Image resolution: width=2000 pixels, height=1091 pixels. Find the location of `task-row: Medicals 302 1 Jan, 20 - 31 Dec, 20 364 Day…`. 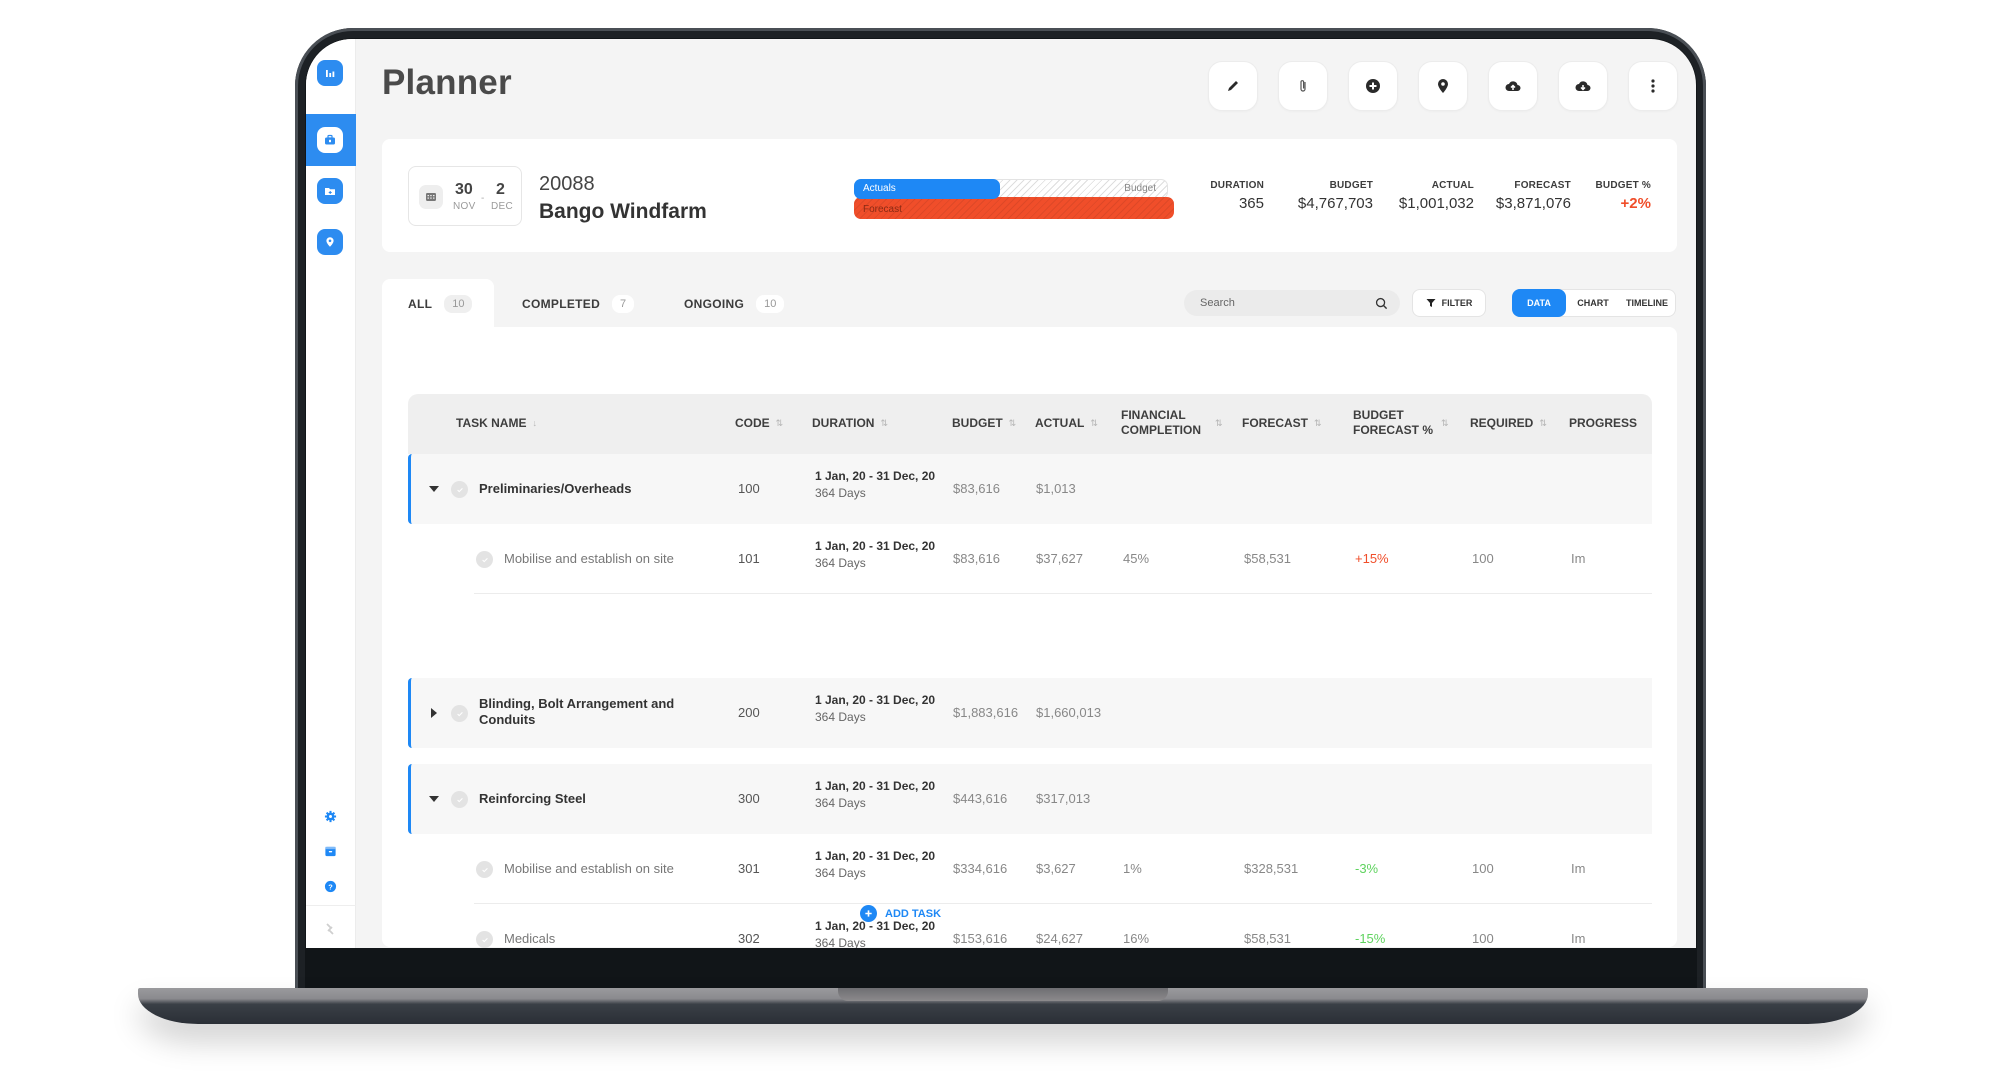

task-row: Medicals 302 1 Jan, 20 - 31 Dec, 20 364 Day… is located at coordinates (1030, 926).